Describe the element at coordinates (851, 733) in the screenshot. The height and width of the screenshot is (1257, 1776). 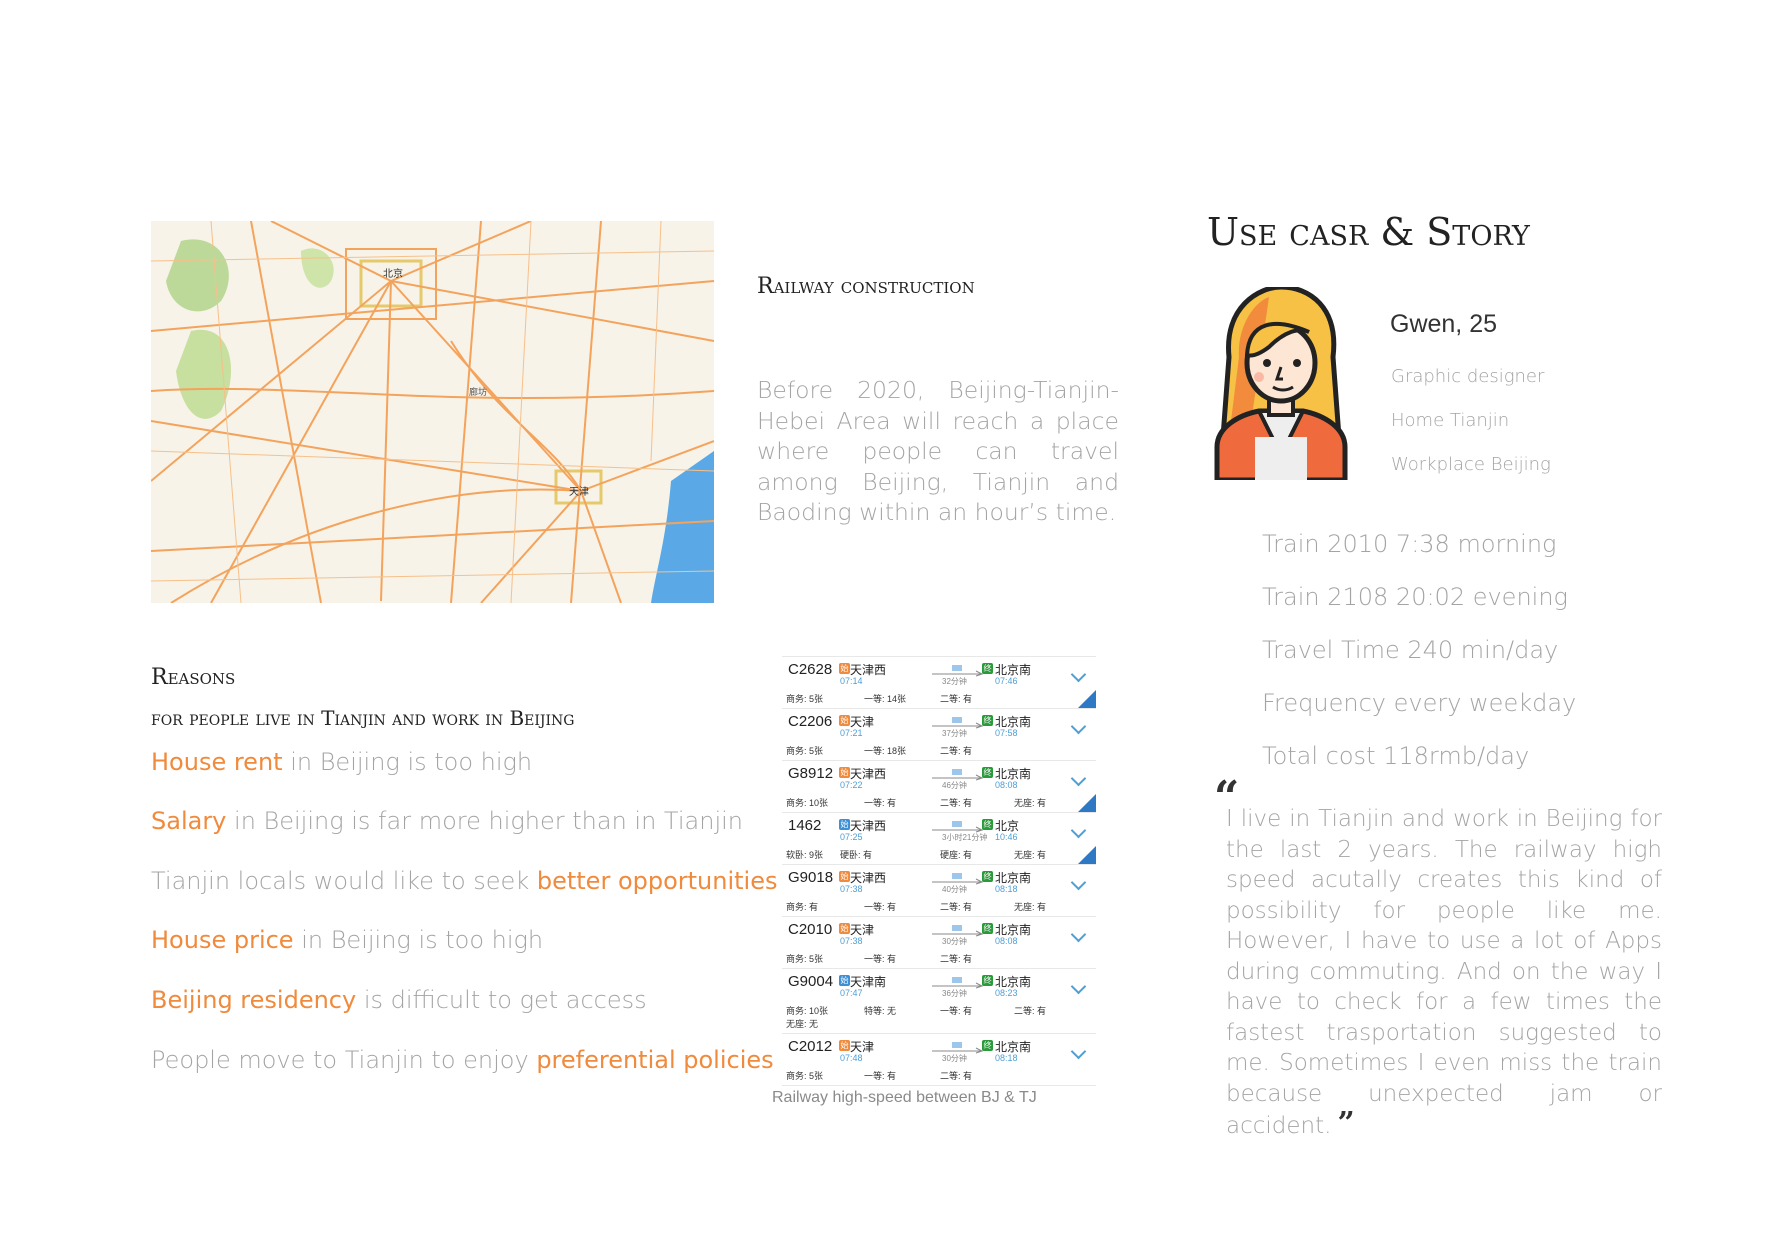
I see `depart-time: 07:21` at that location.